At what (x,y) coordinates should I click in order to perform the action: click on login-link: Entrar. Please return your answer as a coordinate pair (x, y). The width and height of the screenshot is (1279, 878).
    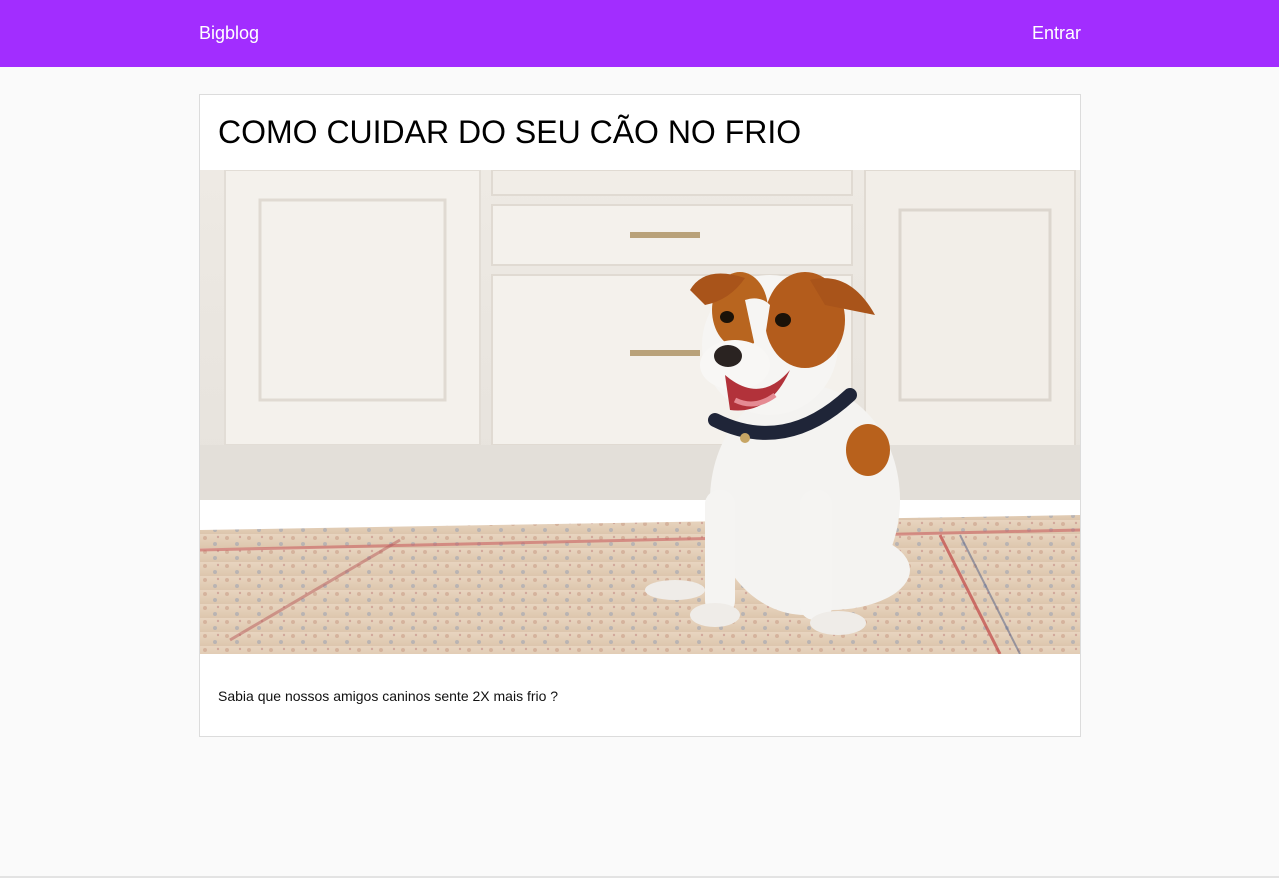
    Looking at the image, I should click on (1056, 33).